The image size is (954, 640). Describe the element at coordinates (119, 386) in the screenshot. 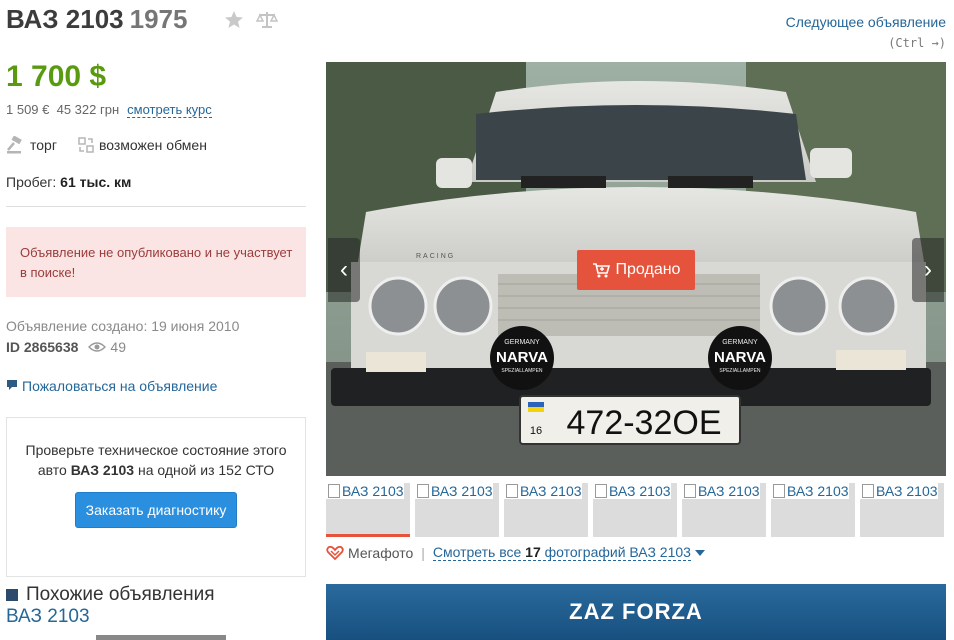

I see `report-label: Пожаловаться на объявление` at that location.